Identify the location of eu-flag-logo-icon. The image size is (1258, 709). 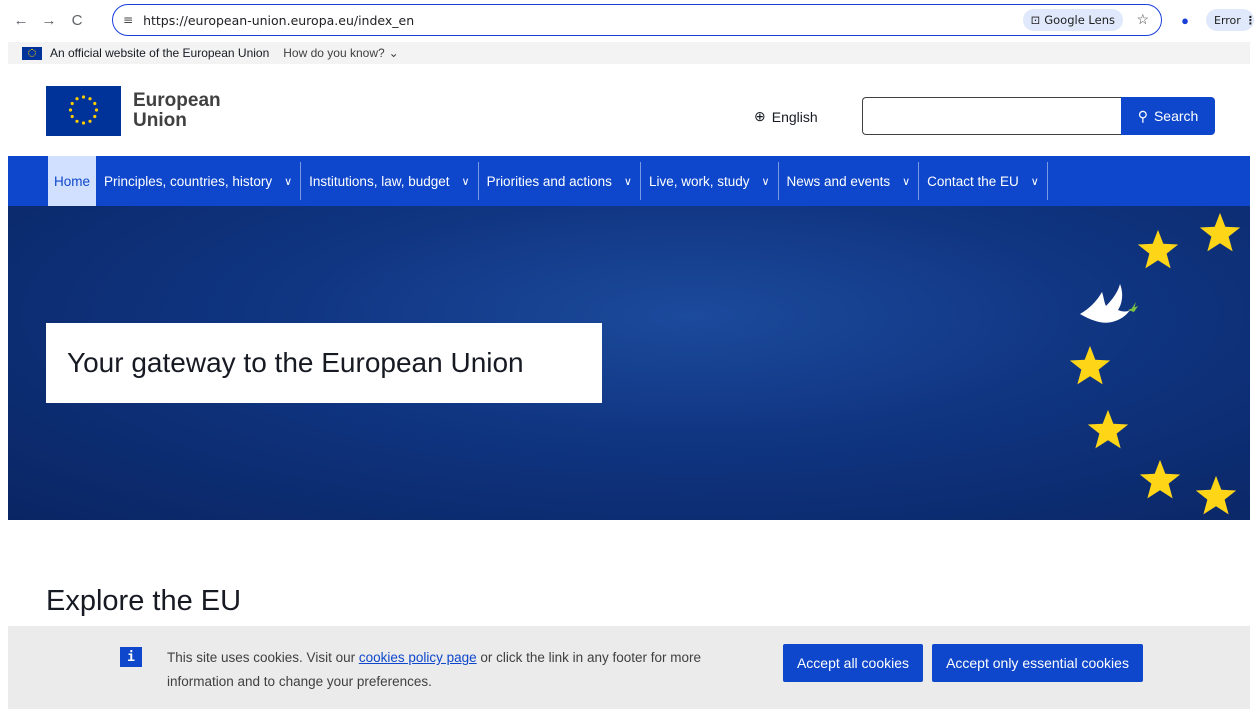
(83, 111).